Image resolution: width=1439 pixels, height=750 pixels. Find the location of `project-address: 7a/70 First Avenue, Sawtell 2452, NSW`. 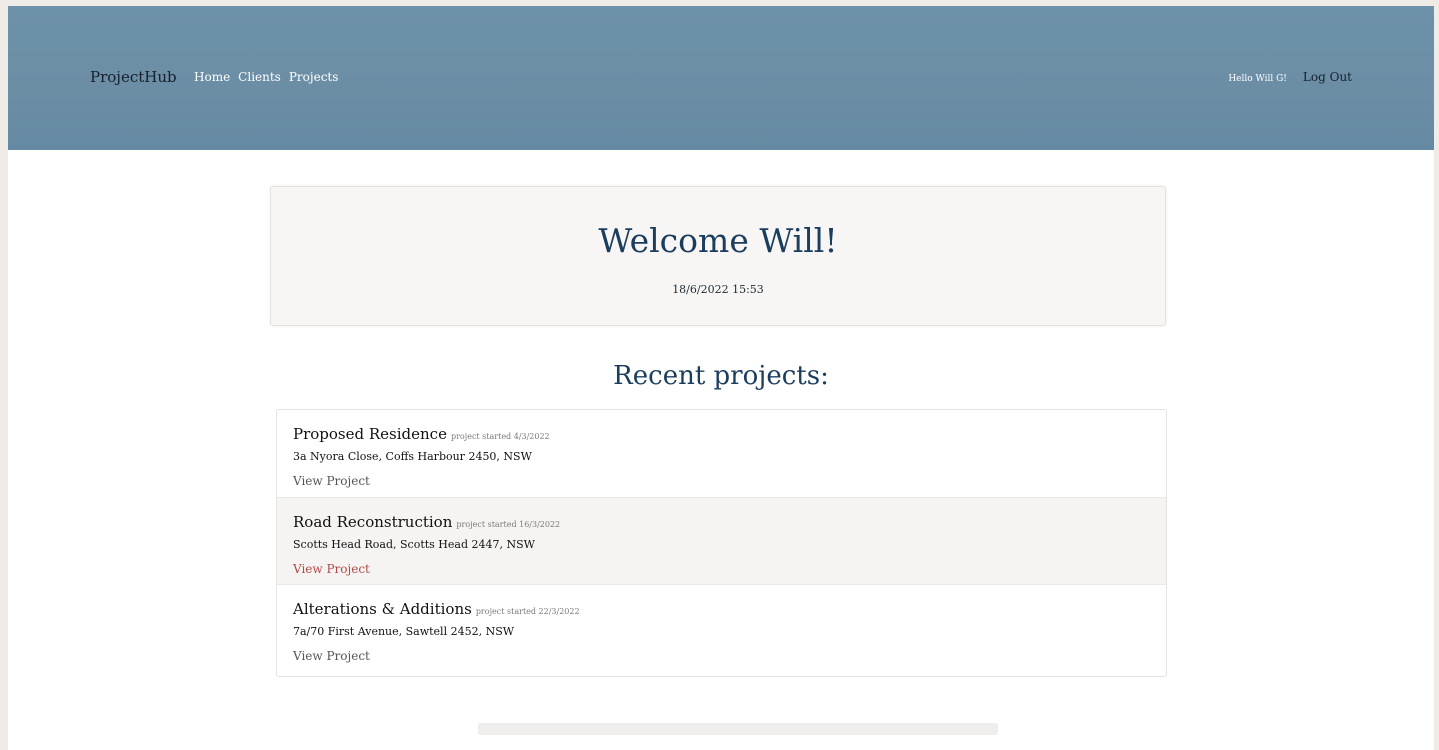

project-address: 7a/70 First Avenue, Sawtell 2452, NSW is located at coordinates (404, 631).